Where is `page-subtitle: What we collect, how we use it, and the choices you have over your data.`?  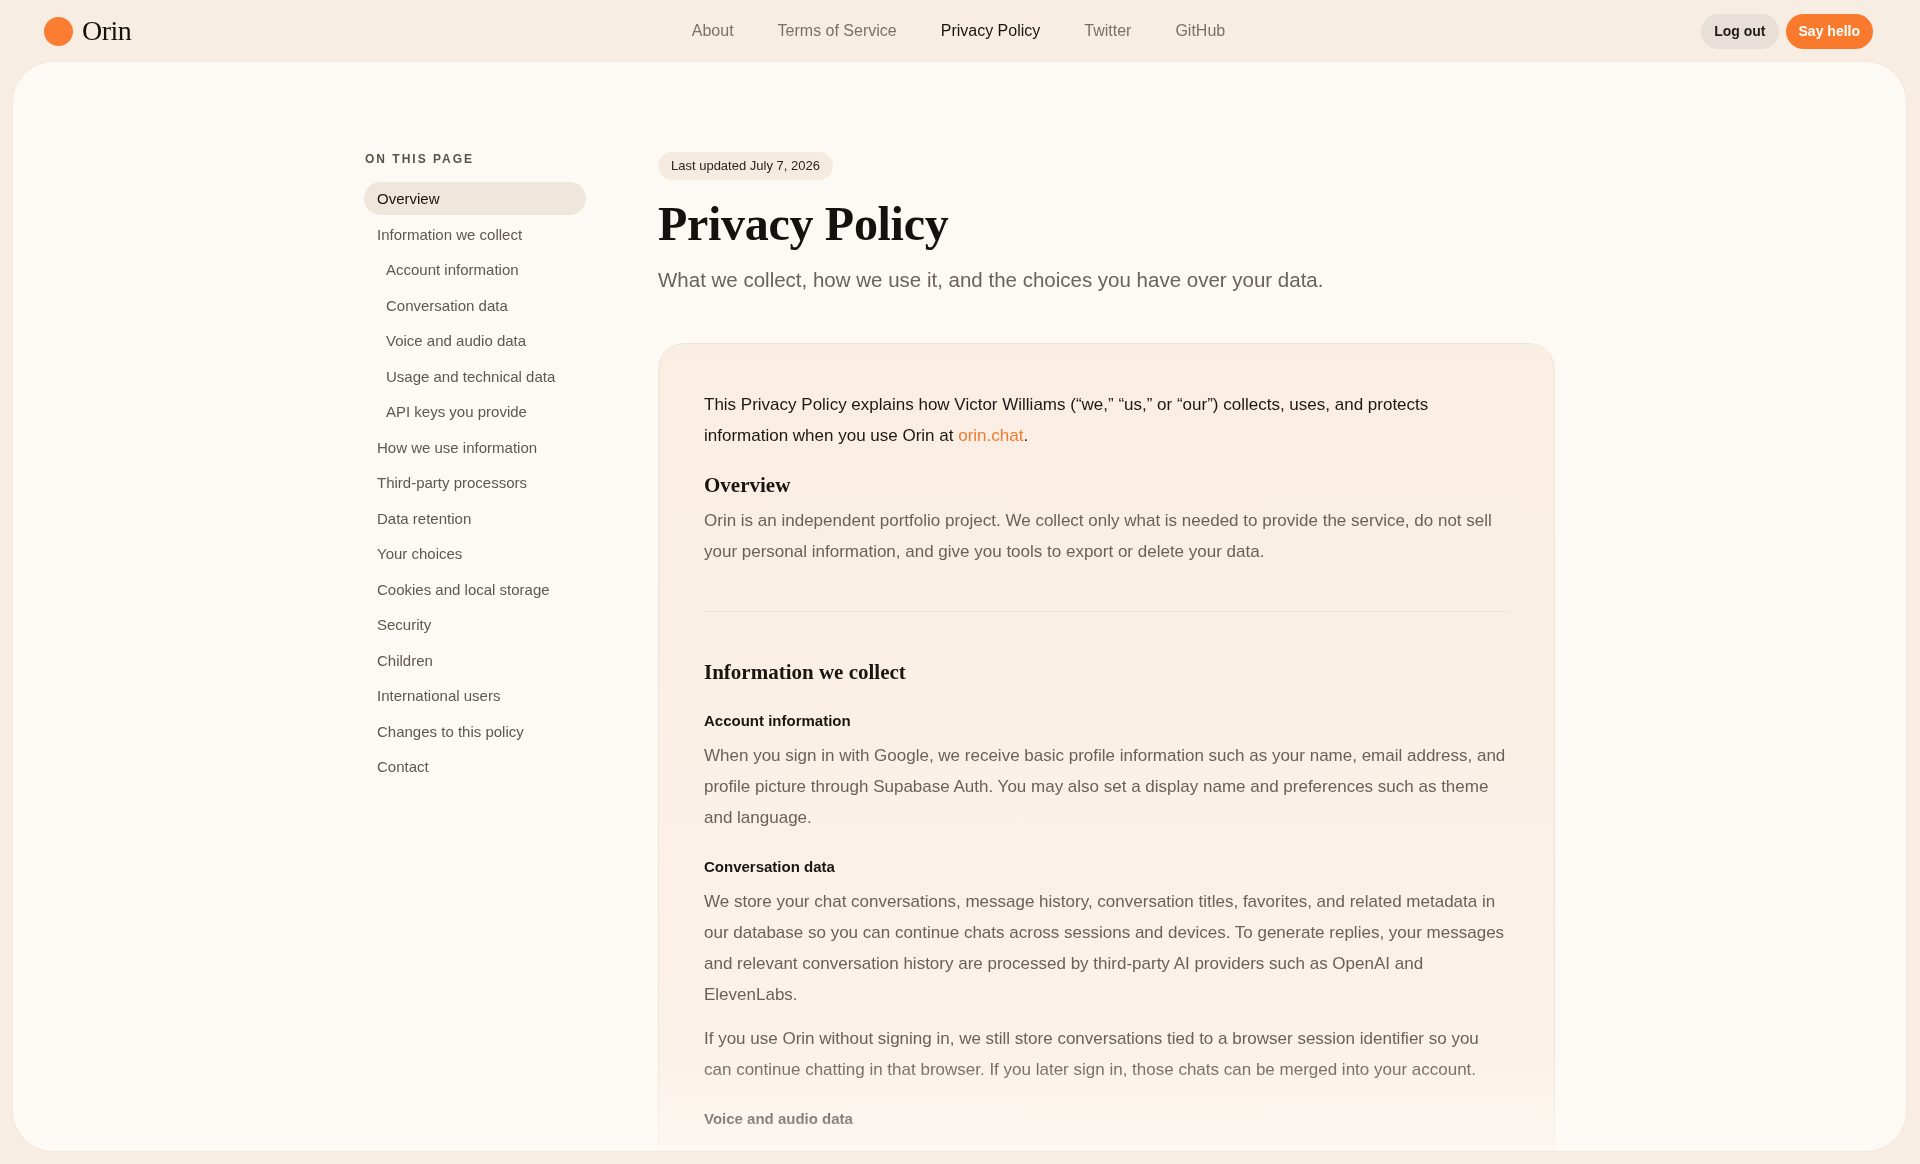 page-subtitle: What we collect, how we use it, and the choices you have over your data. is located at coordinates (991, 280).